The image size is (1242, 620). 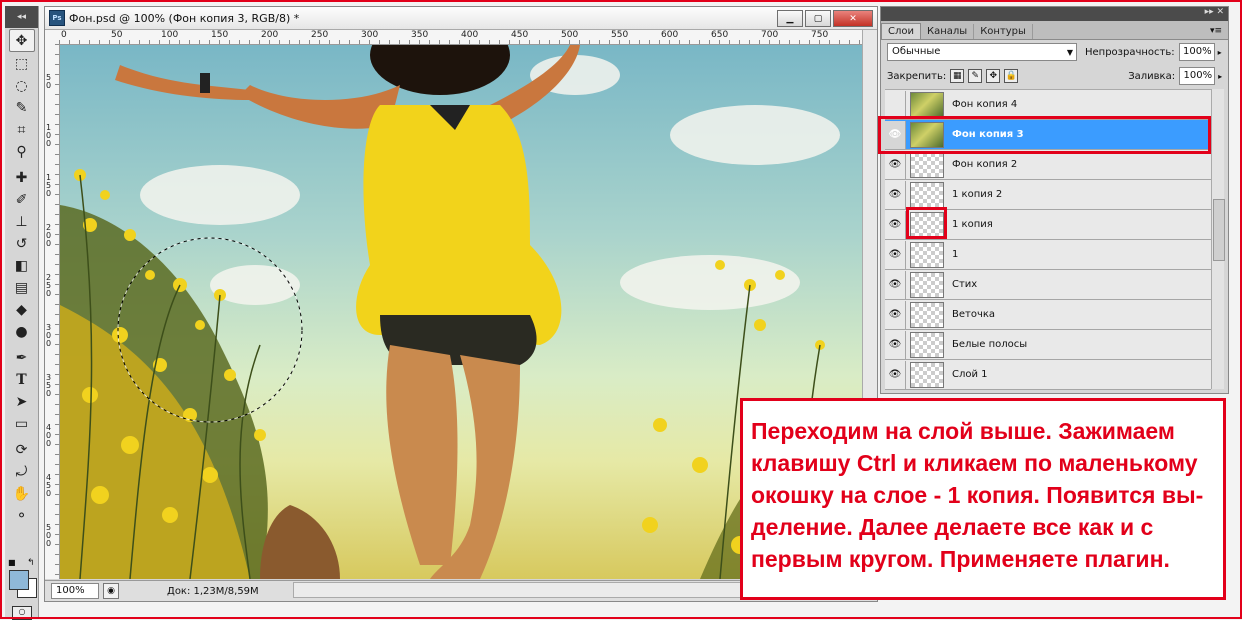 I want to click on ruler-left-label: 1 0 0, so click(x=49, y=135).